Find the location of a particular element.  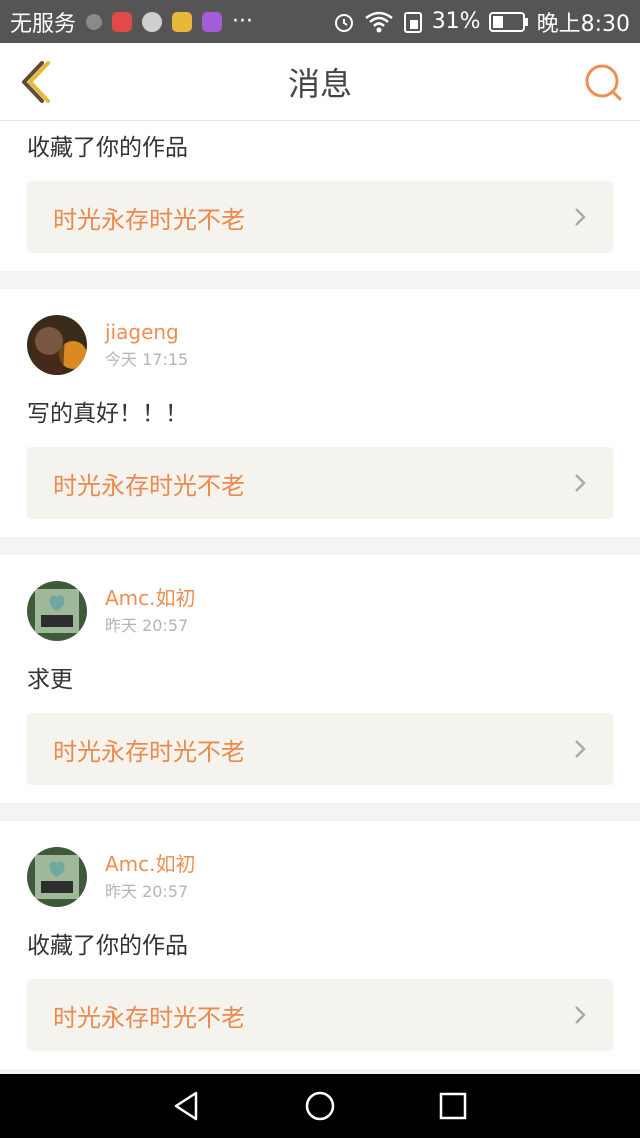

alarm-icon is located at coordinates (343, 22).